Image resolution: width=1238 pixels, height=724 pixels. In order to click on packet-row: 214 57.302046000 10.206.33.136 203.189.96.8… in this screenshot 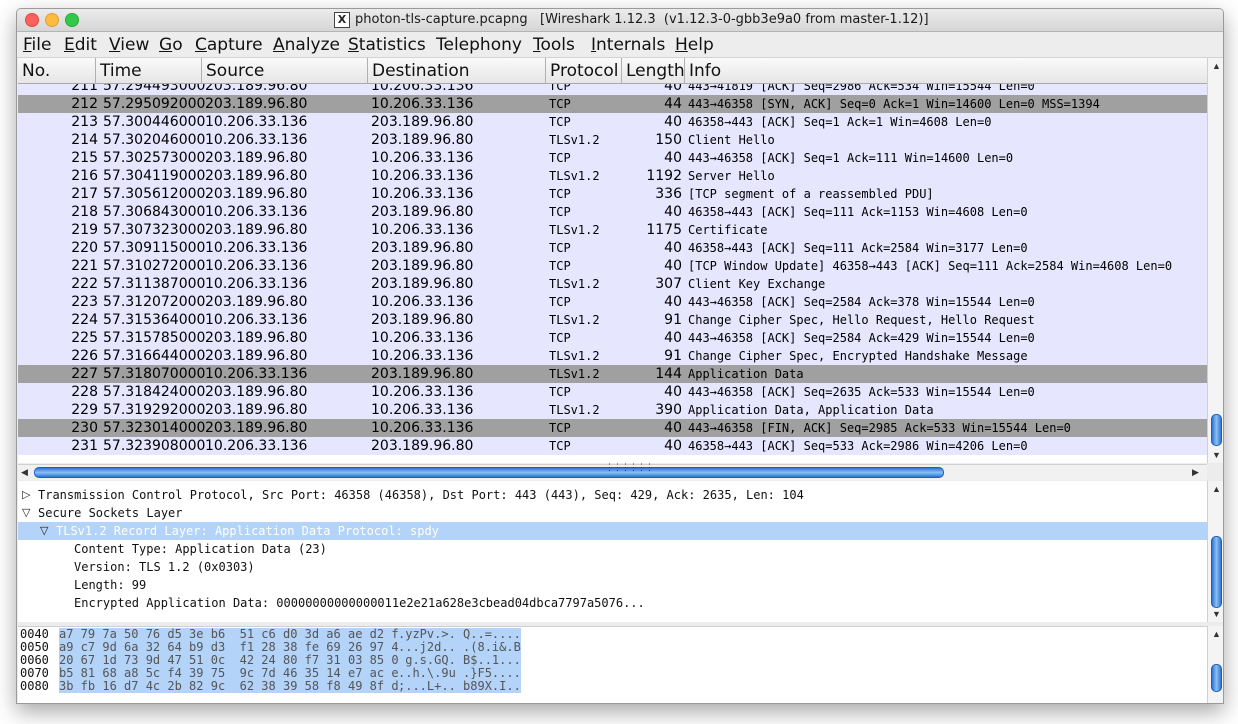, I will do `click(612, 140)`.